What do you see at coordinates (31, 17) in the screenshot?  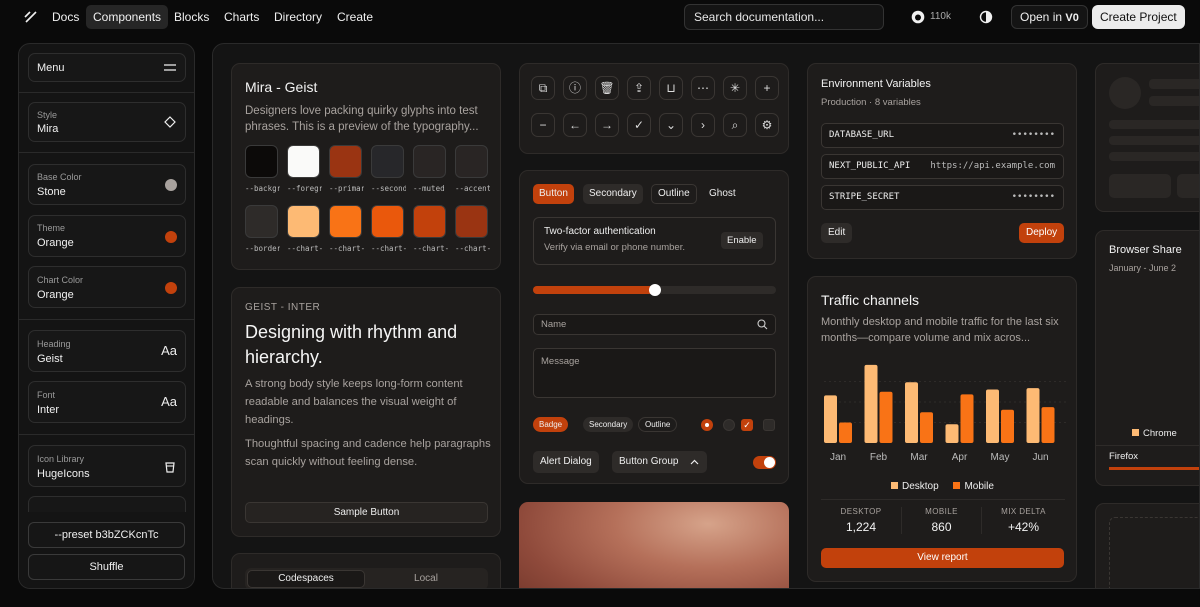 I see `logo-icon` at bounding box center [31, 17].